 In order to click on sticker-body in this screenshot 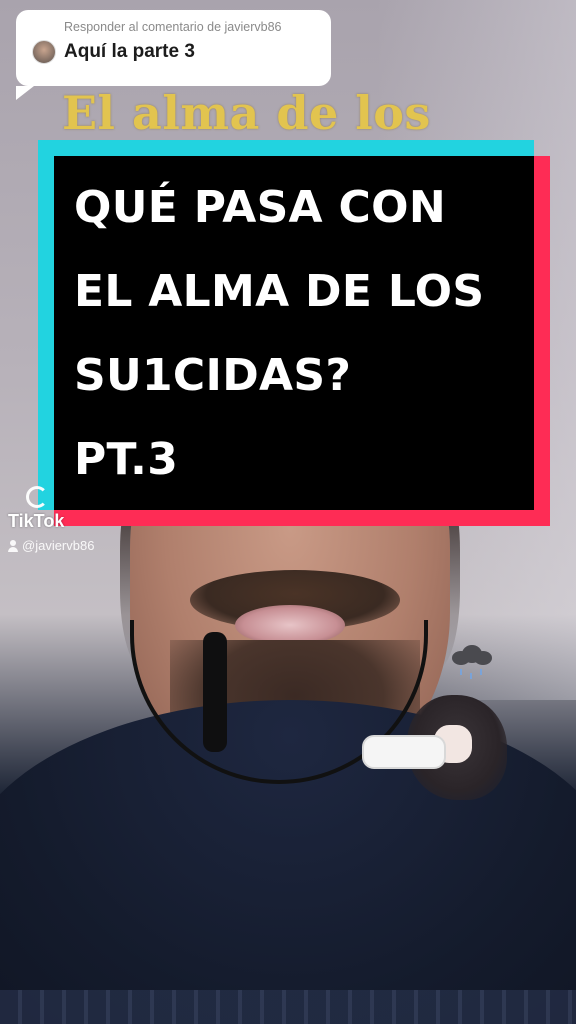, I will do `click(404, 752)`.